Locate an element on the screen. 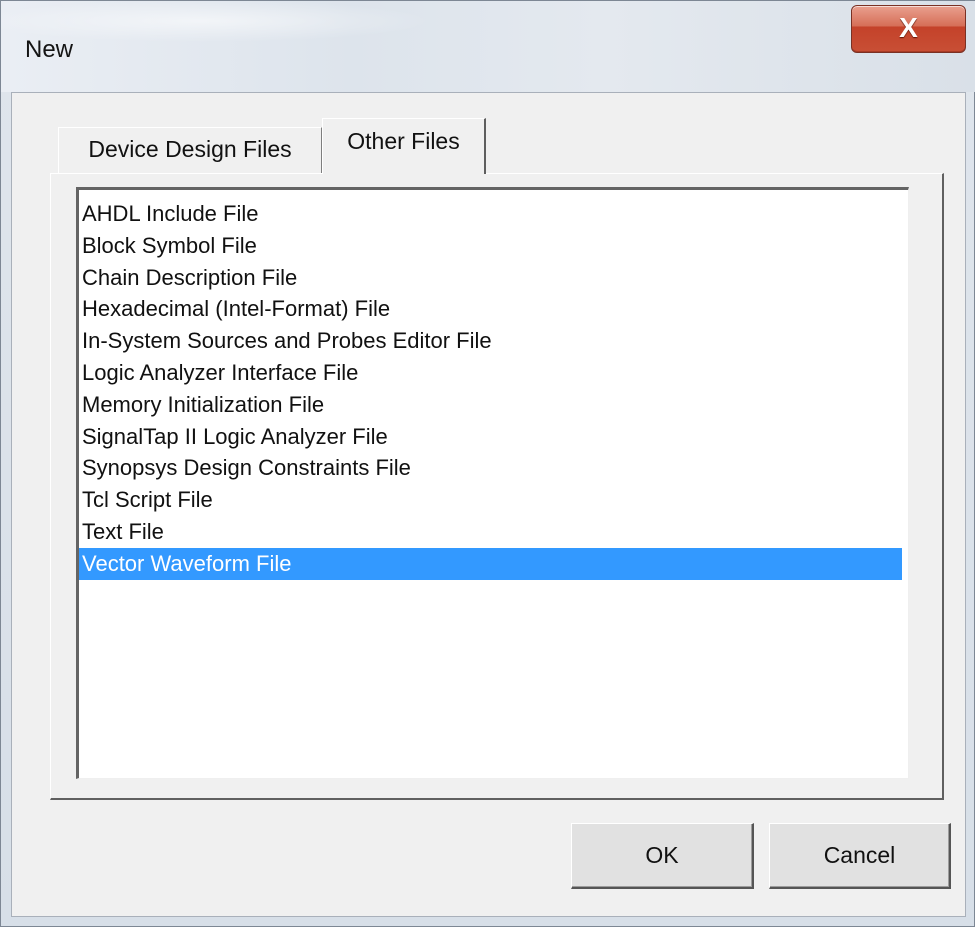  list-item-vector-waveform-file: Vector Waveform File is located at coordinates (490, 563).